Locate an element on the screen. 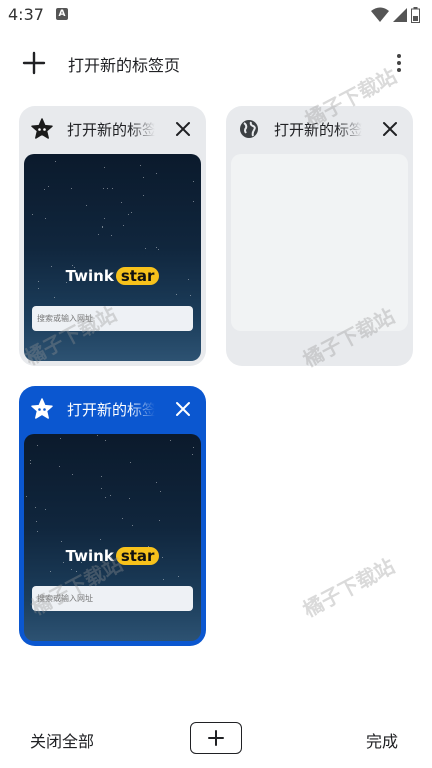  tab-card: 打开新的标签页 Twinkstar 搜索或输入网址 is located at coordinates (112, 236).